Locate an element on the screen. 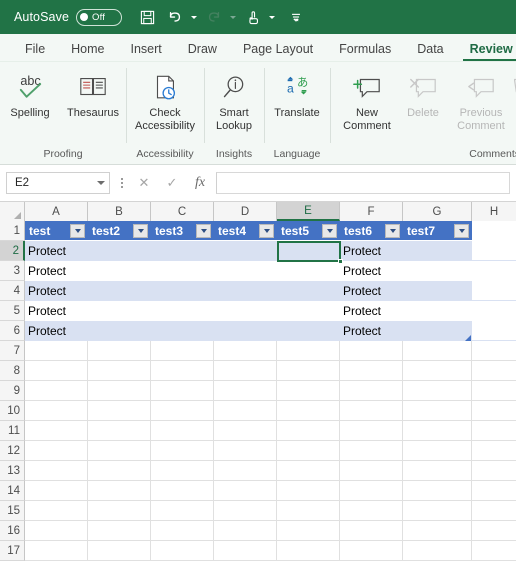  smart-lookup-button: Smart Lookup is located at coordinates (234, 100).